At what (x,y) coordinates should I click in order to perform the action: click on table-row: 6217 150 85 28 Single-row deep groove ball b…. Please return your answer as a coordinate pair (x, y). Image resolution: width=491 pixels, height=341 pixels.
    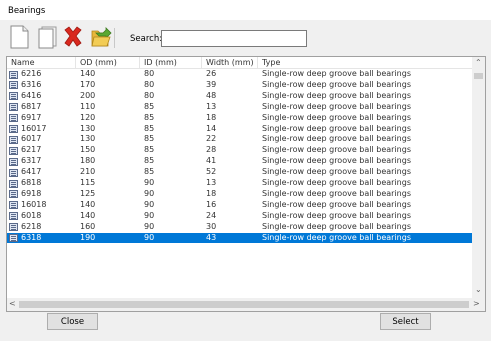
    Looking at the image, I should click on (240, 150).